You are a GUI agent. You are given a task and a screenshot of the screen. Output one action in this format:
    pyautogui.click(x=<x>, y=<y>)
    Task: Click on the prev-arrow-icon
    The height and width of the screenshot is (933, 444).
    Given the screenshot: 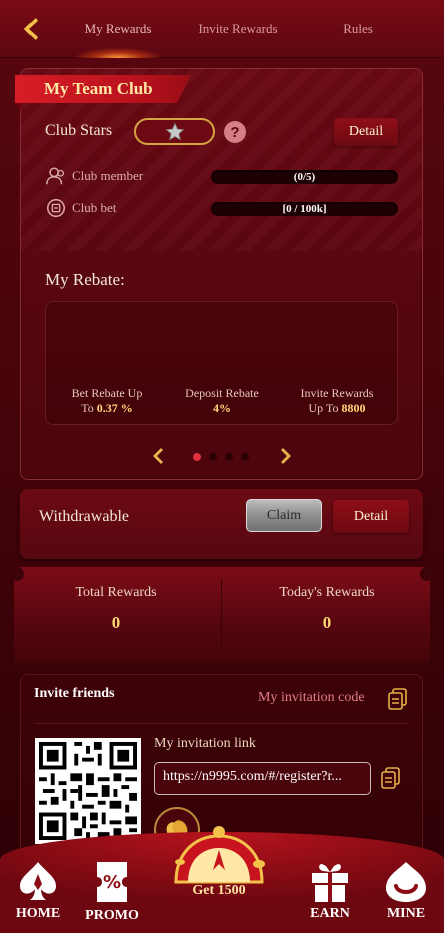 What is the action you would take?
    pyautogui.click(x=158, y=456)
    